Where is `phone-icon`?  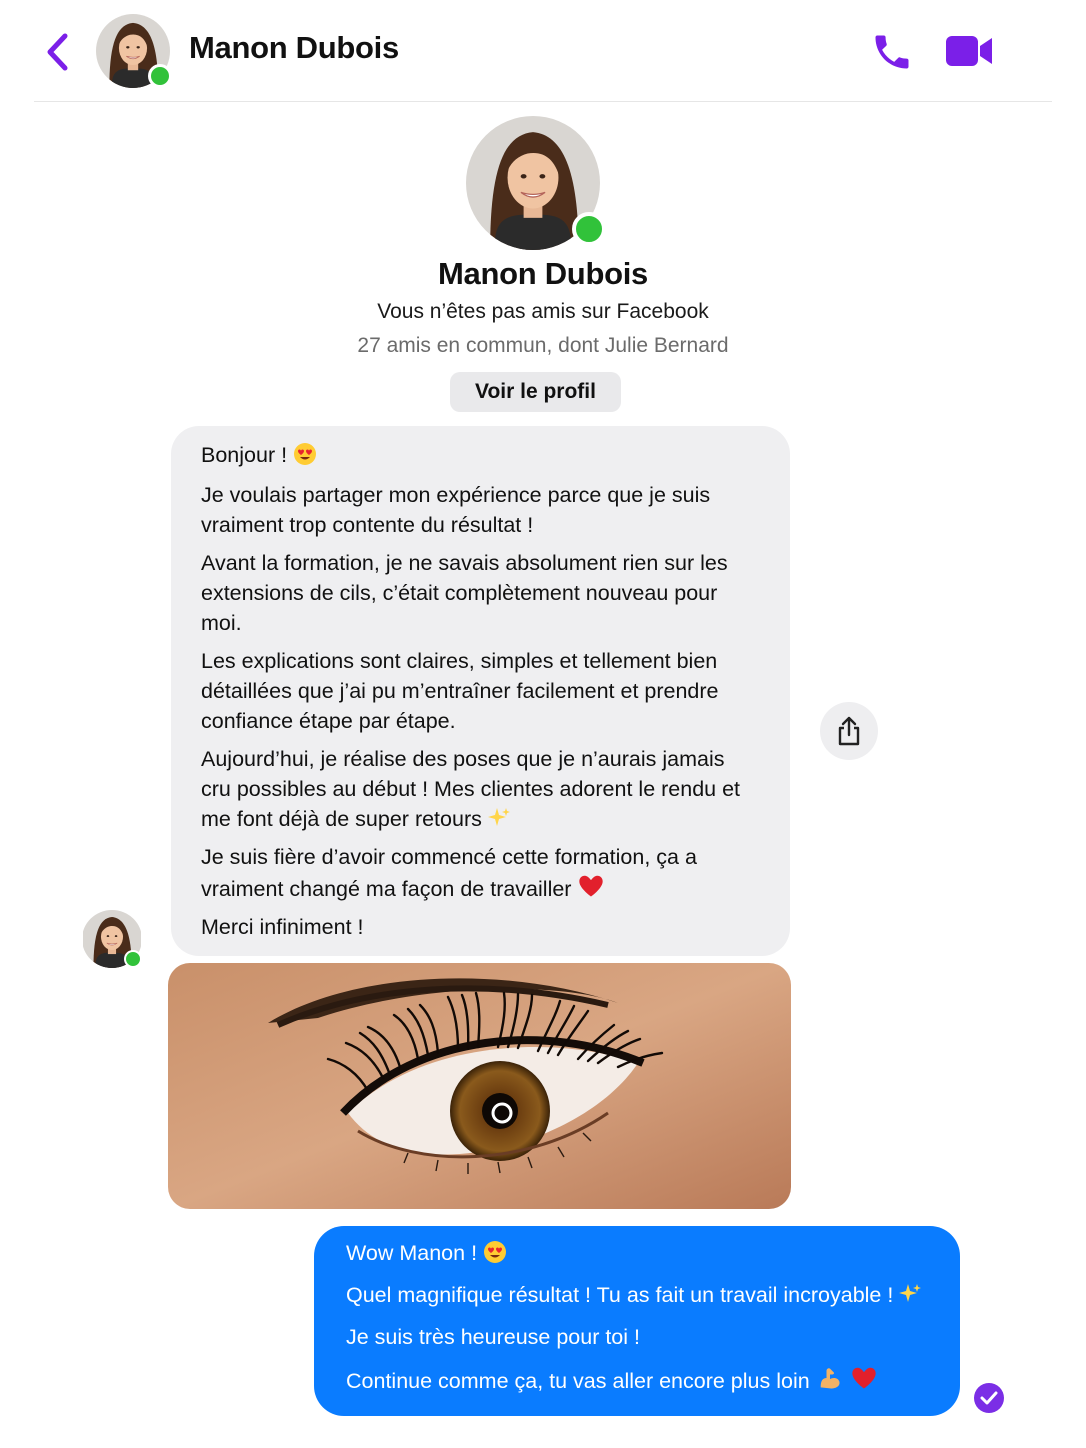 phone-icon is located at coordinates (892, 52).